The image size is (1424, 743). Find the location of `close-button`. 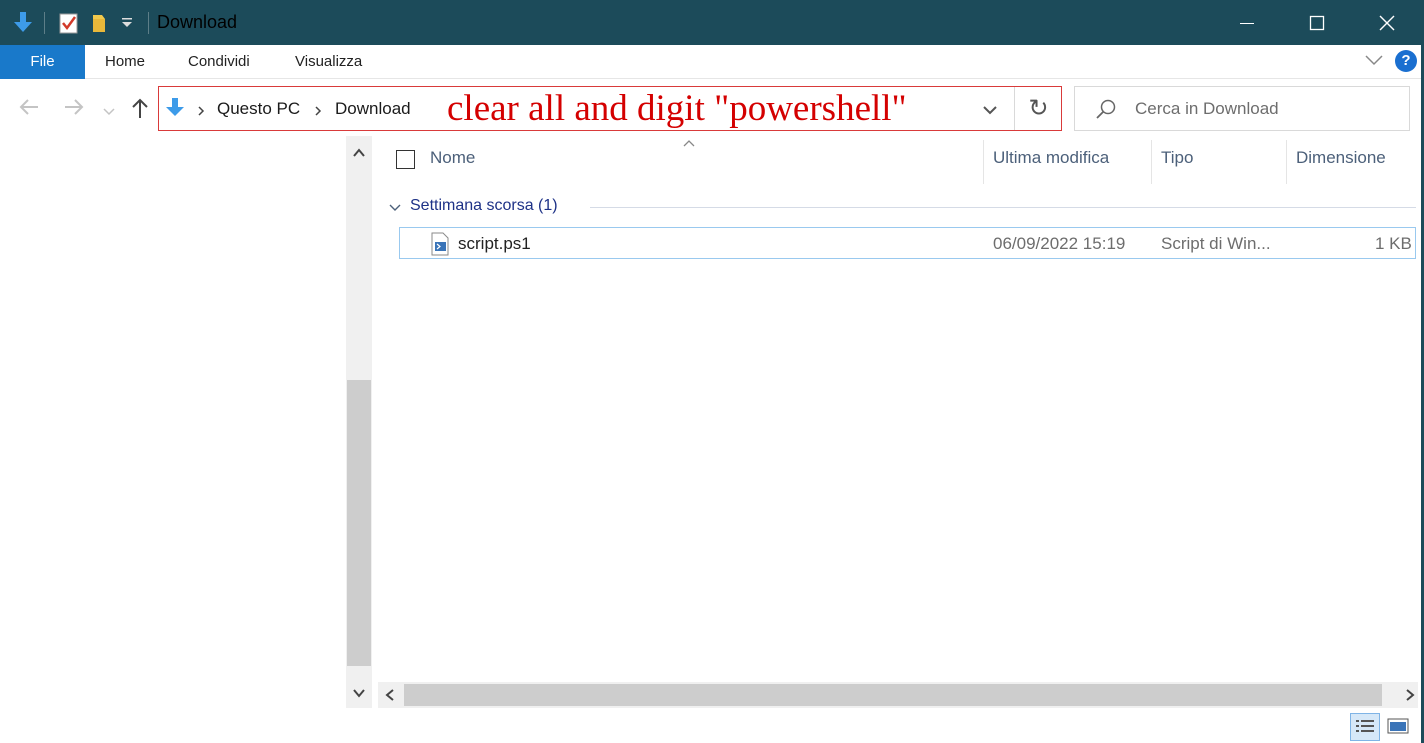

close-button is located at coordinates (1387, 22).